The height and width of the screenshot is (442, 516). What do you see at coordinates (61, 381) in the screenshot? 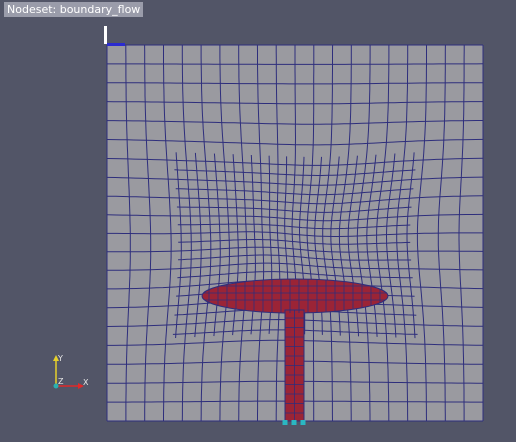
I see `axis-z-label: Z` at bounding box center [61, 381].